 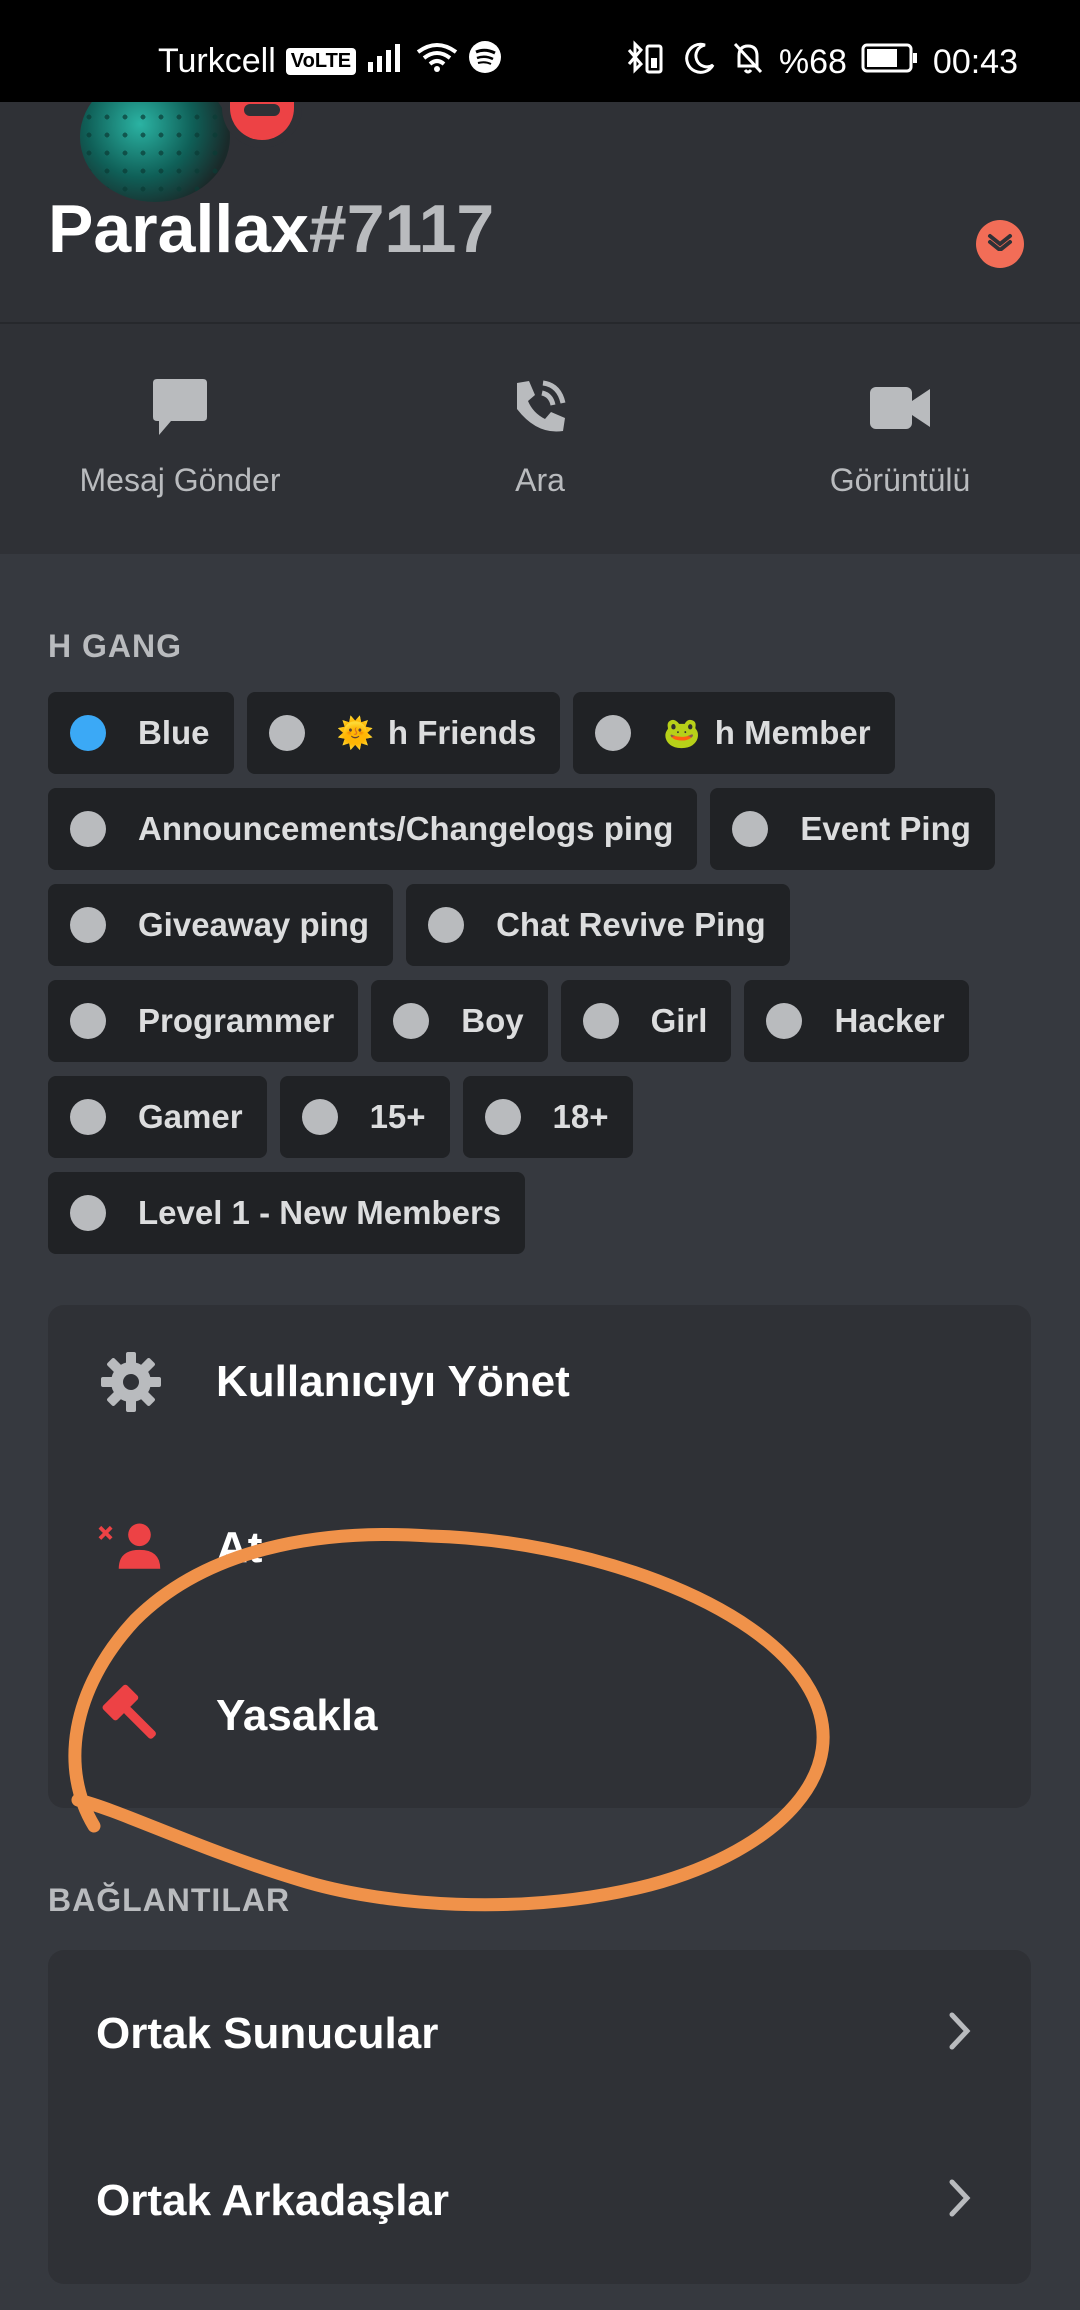 What do you see at coordinates (406, 828) in the screenshot?
I see `role-name: Announcements/Changelogs ping` at bounding box center [406, 828].